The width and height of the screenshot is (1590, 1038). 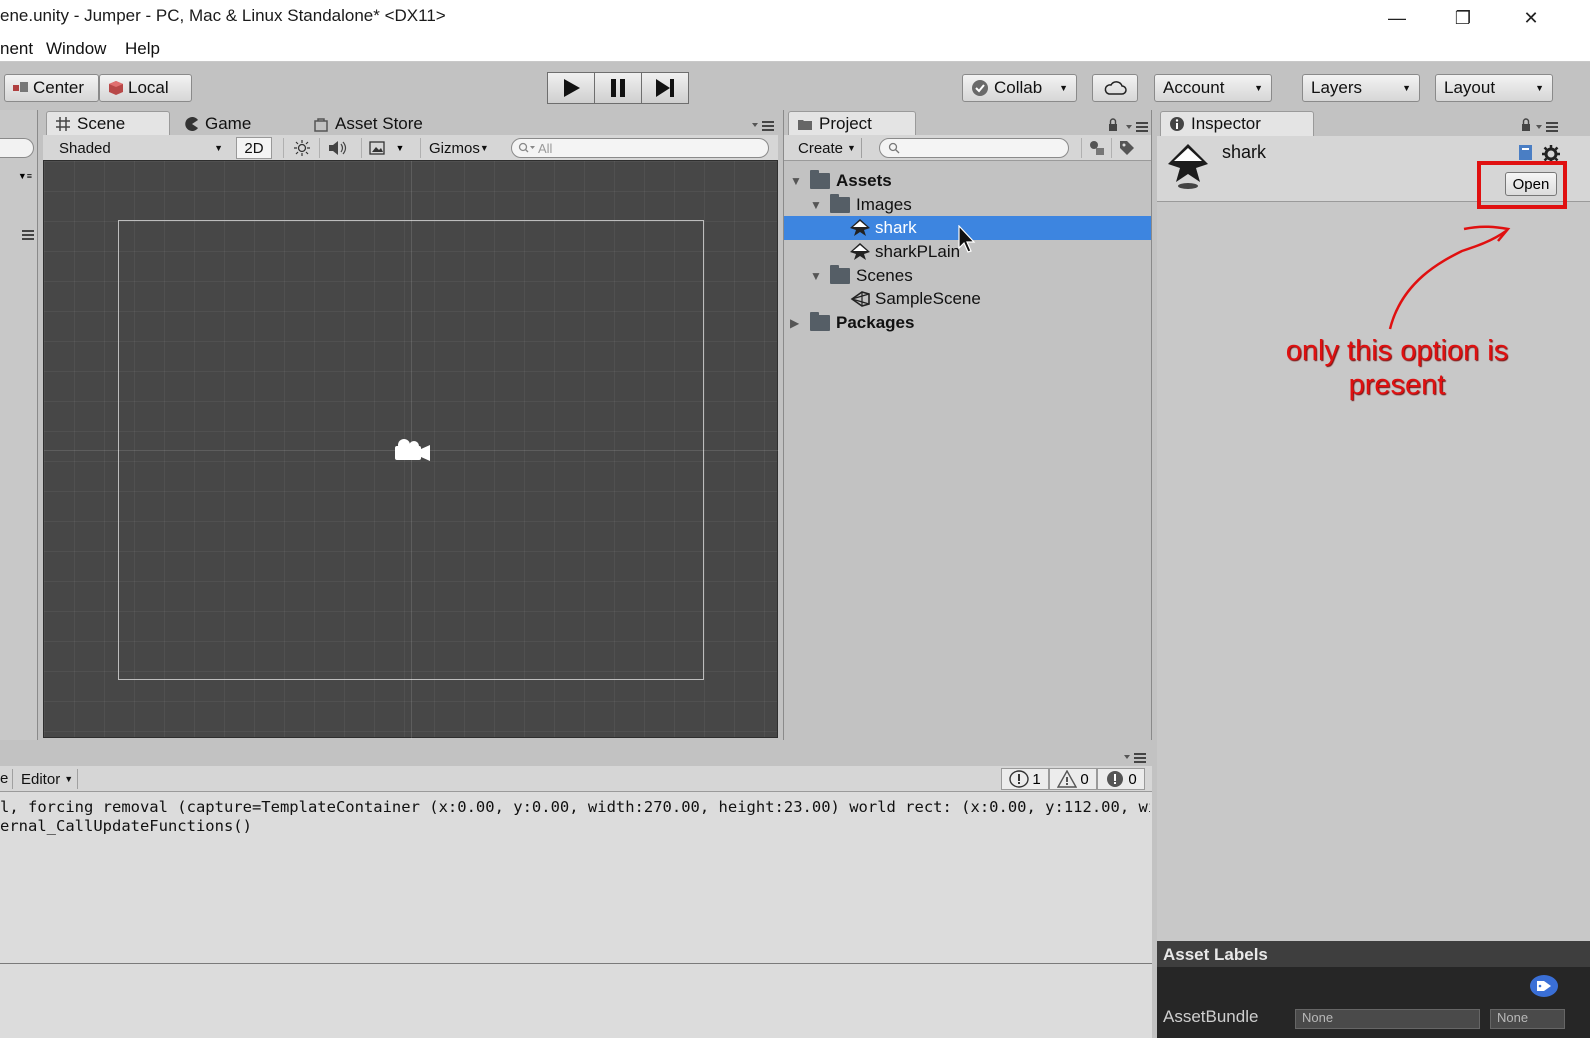 What do you see at coordinates (1526, 153) in the screenshot?
I see `help-book-icon` at bounding box center [1526, 153].